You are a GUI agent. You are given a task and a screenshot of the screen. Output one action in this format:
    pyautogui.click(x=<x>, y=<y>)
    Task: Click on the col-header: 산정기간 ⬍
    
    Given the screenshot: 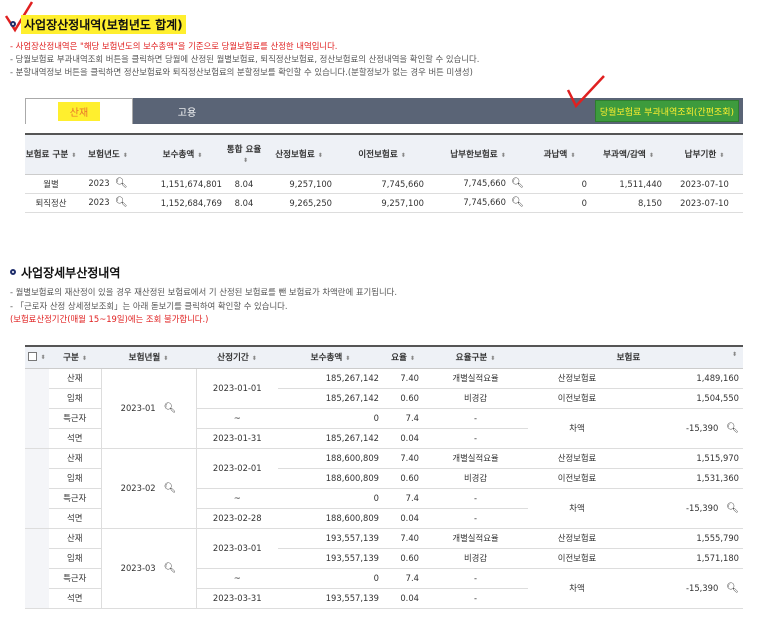 What is the action you would take?
    pyautogui.click(x=237, y=357)
    